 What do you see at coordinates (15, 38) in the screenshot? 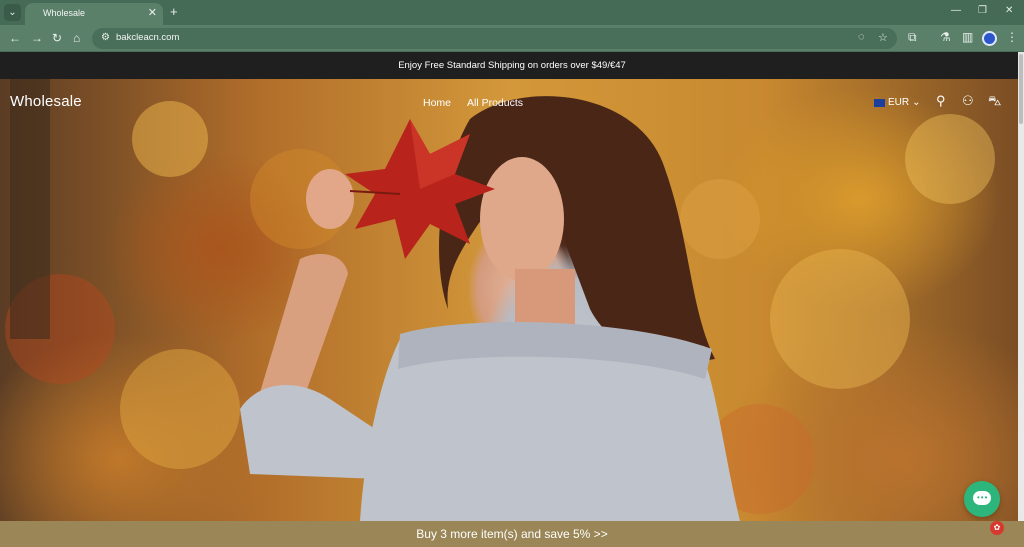
I see `back-arrow-icon: ←` at bounding box center [15, 38].